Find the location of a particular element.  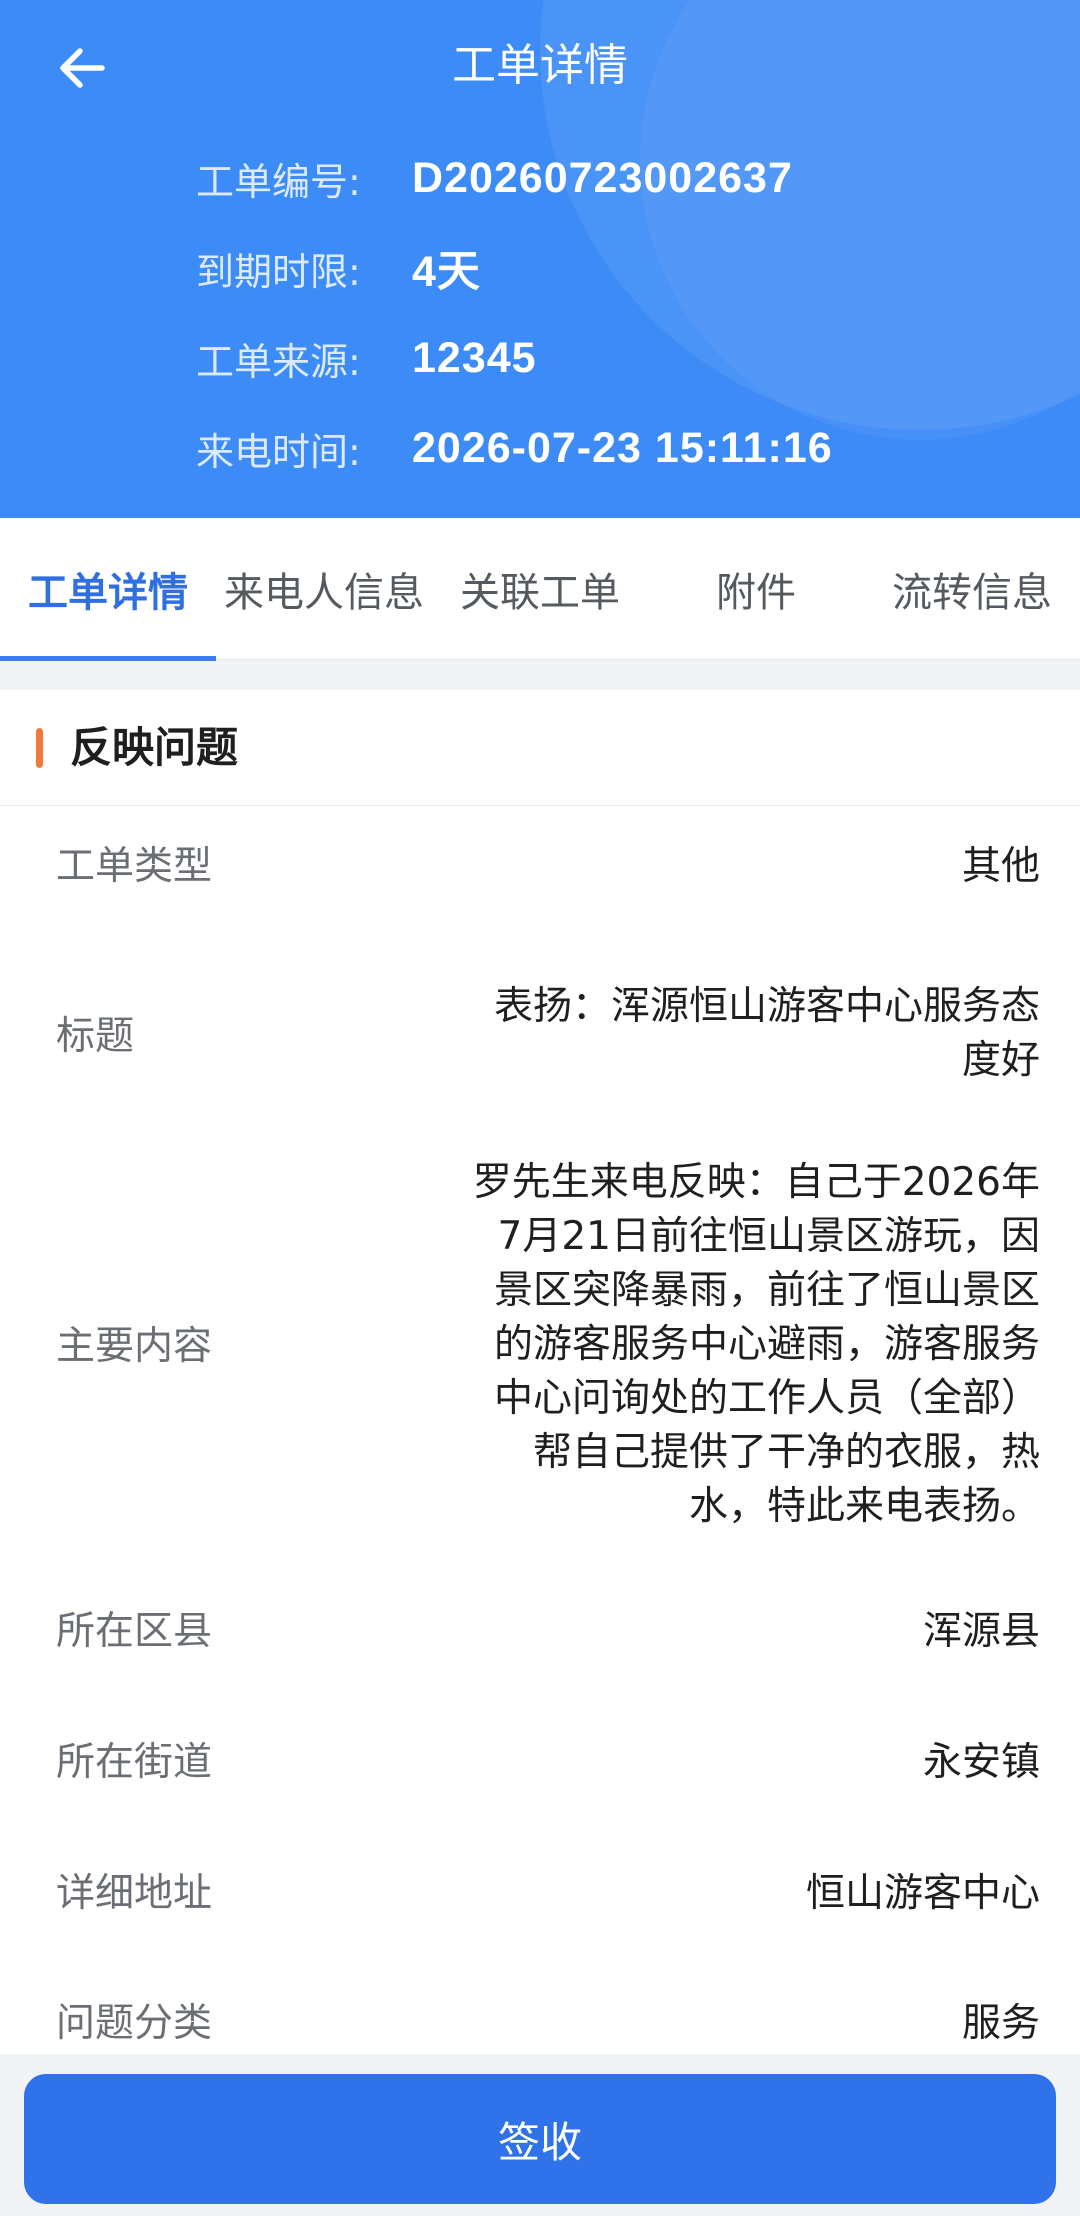

tab-bar: 工单详情 来电人信息 关联工单 附件 流转信息 is located at coordinates (540, 589).